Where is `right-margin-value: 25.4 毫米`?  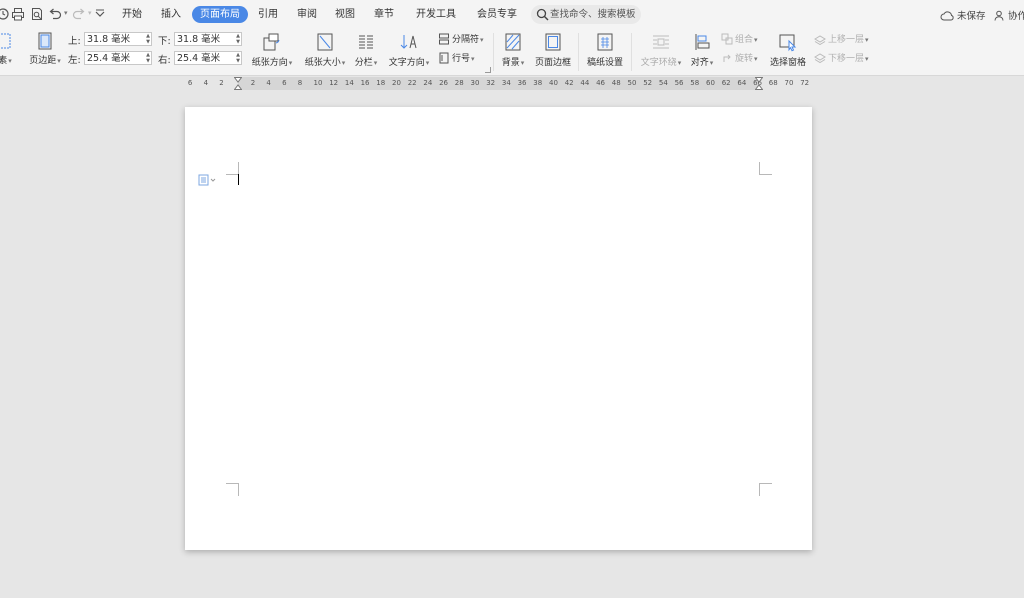
right-margin-value: 25.4 毫米 is located at coordinates (199, 58).